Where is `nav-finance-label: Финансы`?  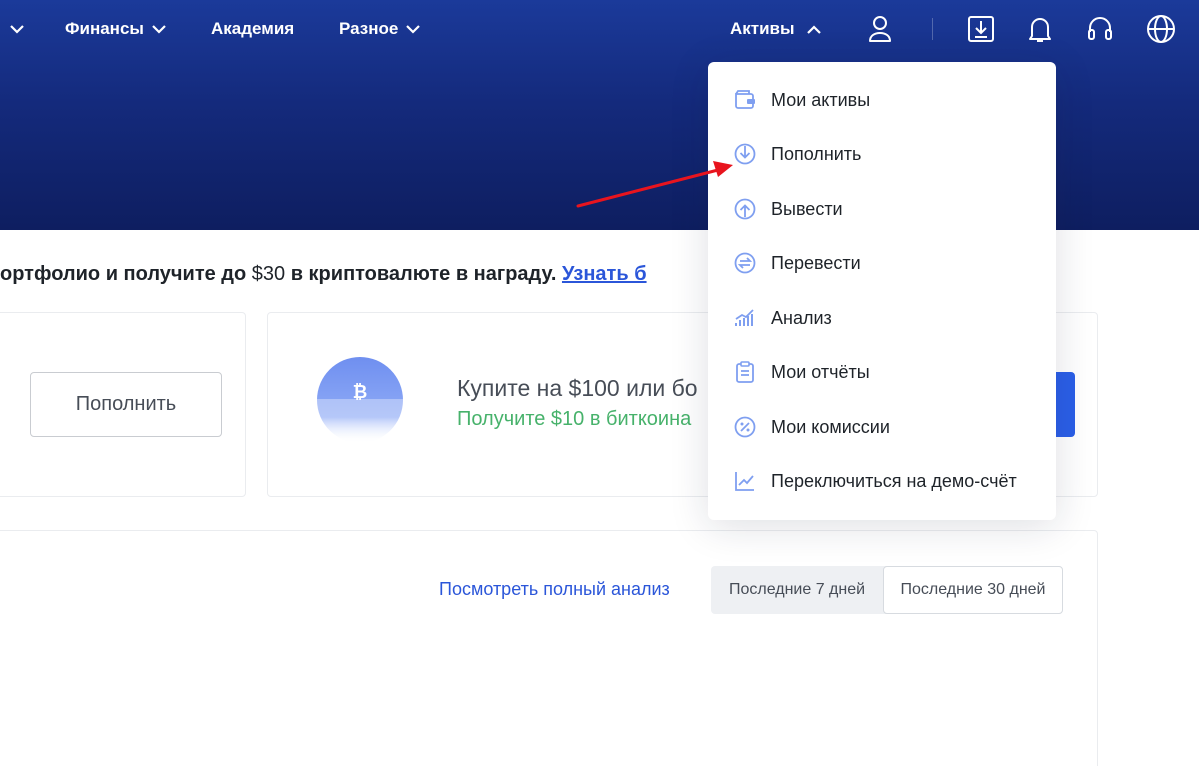
nav-finance-label: Финансы is located at coordinates (104, 28).